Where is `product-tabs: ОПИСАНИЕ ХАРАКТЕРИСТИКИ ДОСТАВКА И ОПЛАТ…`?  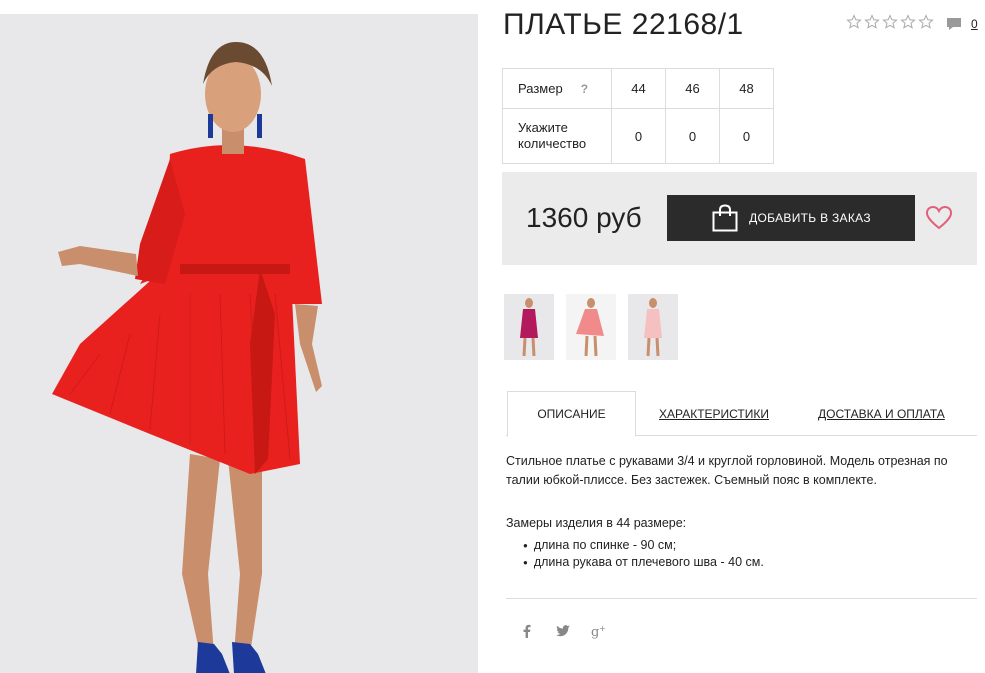
product-tabs: ОПИСАНИЕ ХАРАКТЕРИСТИКИ ДОСТАВКА И ОПЛАТ… is located at coordinates (741, 414).